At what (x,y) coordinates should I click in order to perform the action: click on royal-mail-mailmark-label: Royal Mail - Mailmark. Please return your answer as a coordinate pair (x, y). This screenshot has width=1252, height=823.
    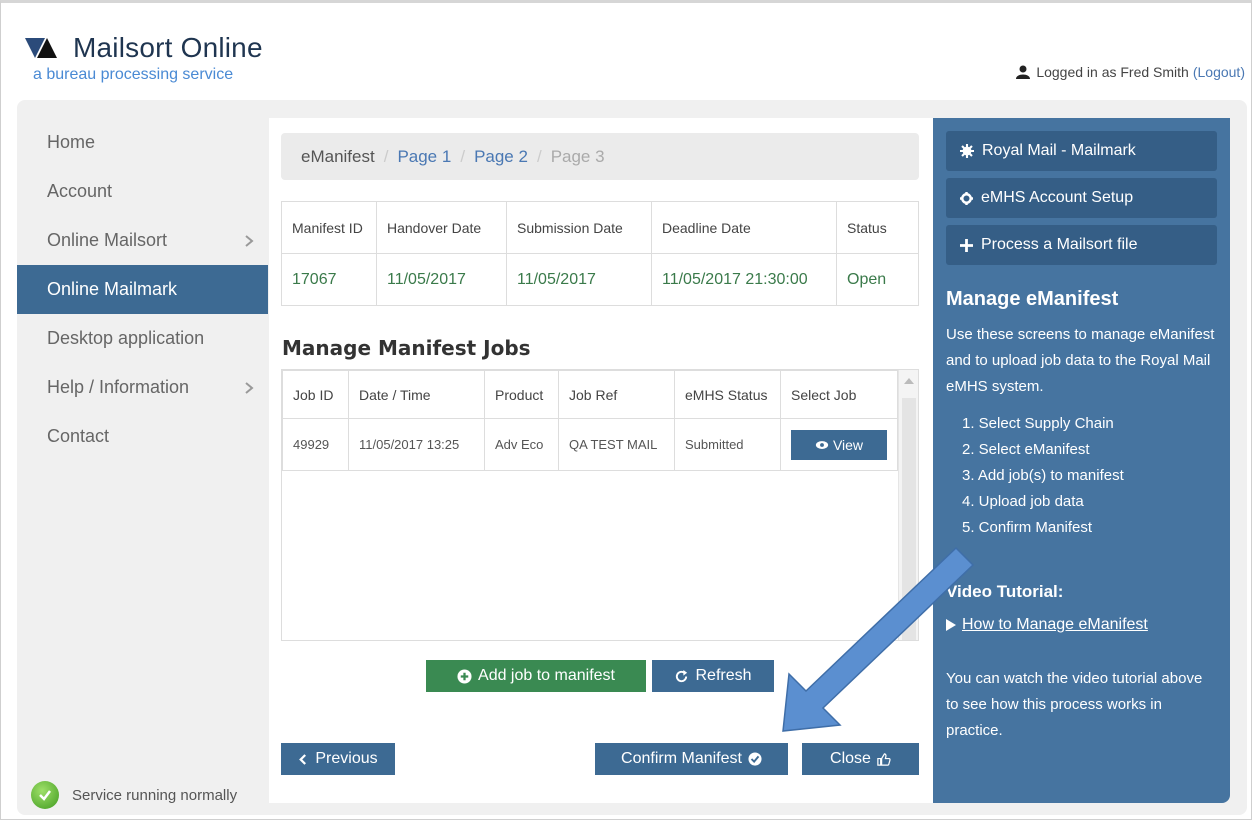
    Looking at the image, I should click on (1059, 150).